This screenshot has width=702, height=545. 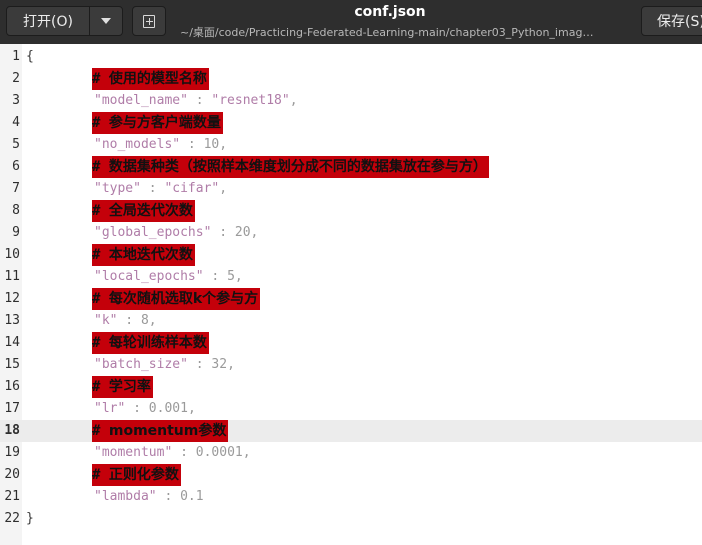 I want to click on line-number: 17, so click(x=12, y=408).